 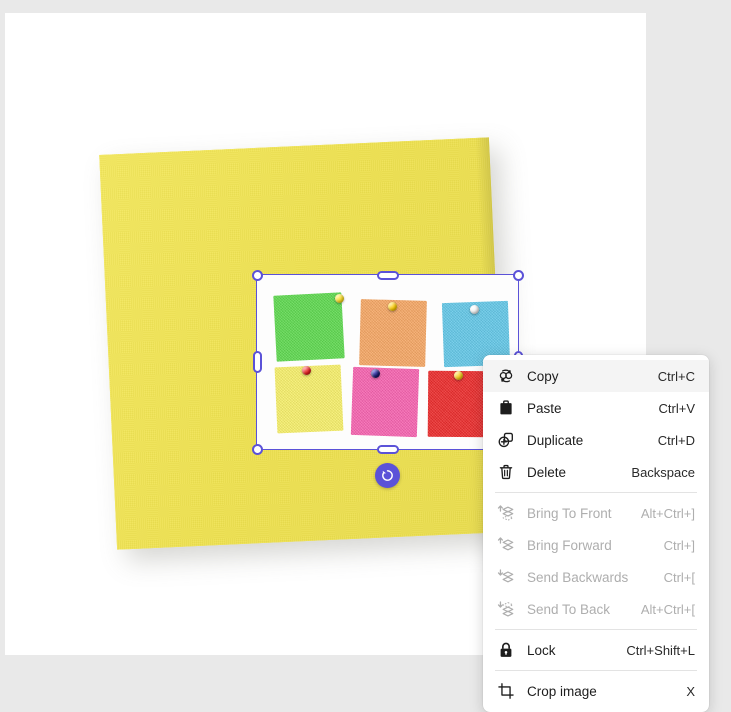 I want to click on menu-item-crop-image: Crop image X, so click(x=596, y=691).